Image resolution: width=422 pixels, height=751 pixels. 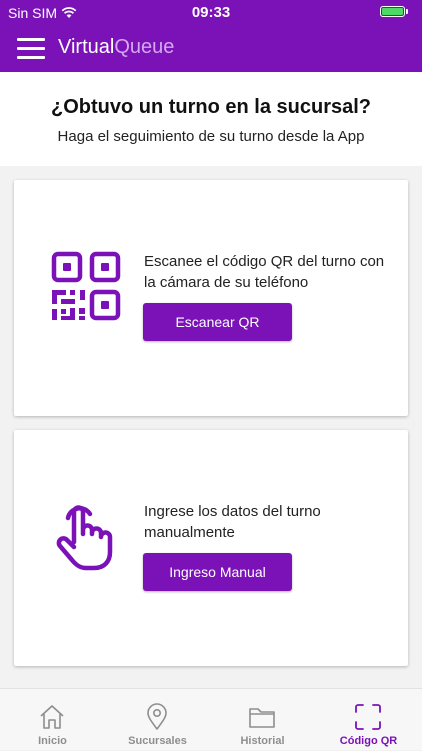 I want to click on scan-qr-button: Escanear QR, so click(x=217, y=322).